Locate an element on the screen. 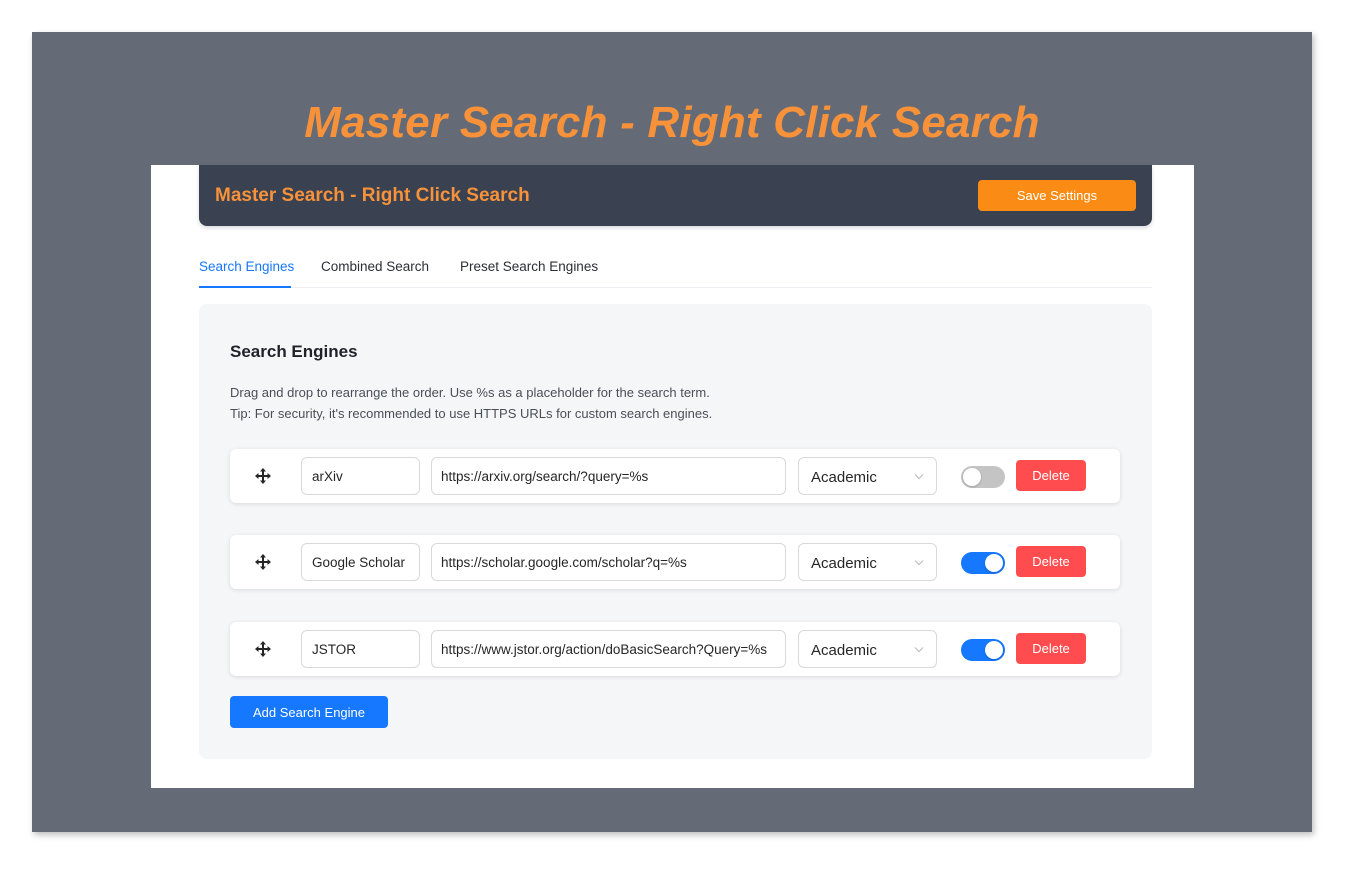 This screenshot has height=888, width=1368. tab-search-engines: Search Engines is located at coordinates (246, 266).